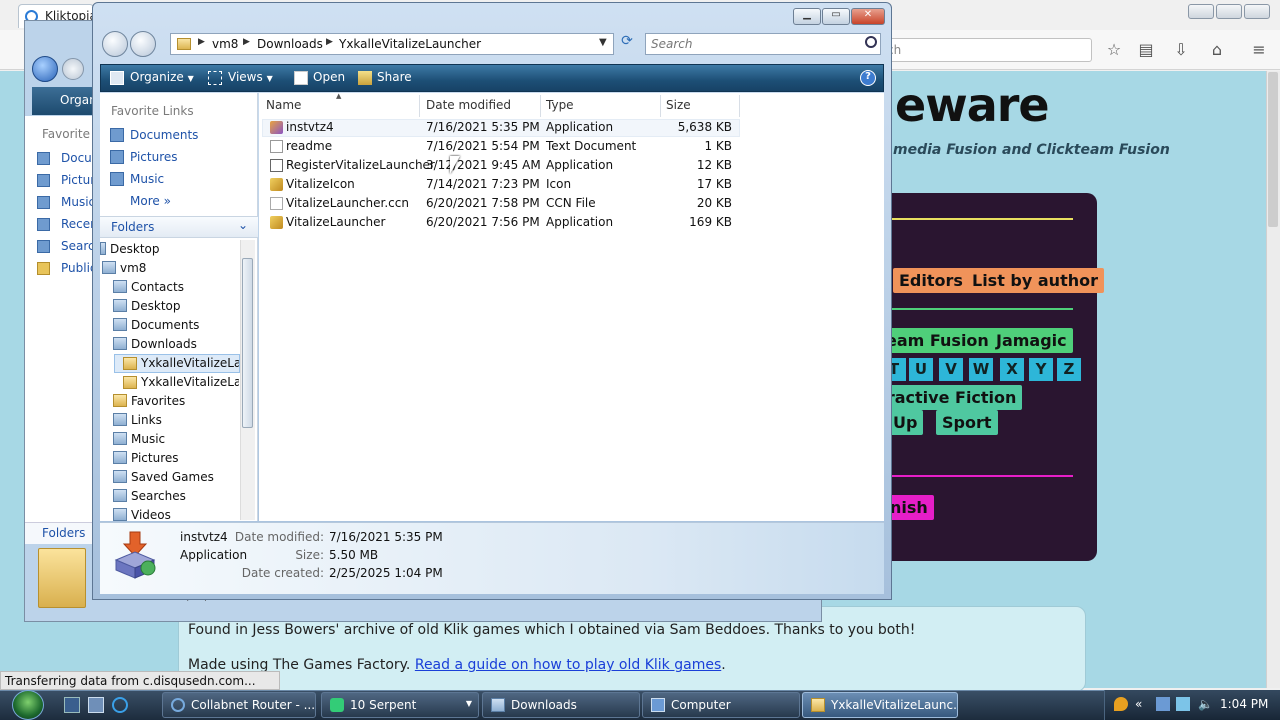  What do you see at coordinates (937, 340) in the screenshot?
I see `tag-clickteam-fusion: eam Fusion` at bounding box center [937, 340].